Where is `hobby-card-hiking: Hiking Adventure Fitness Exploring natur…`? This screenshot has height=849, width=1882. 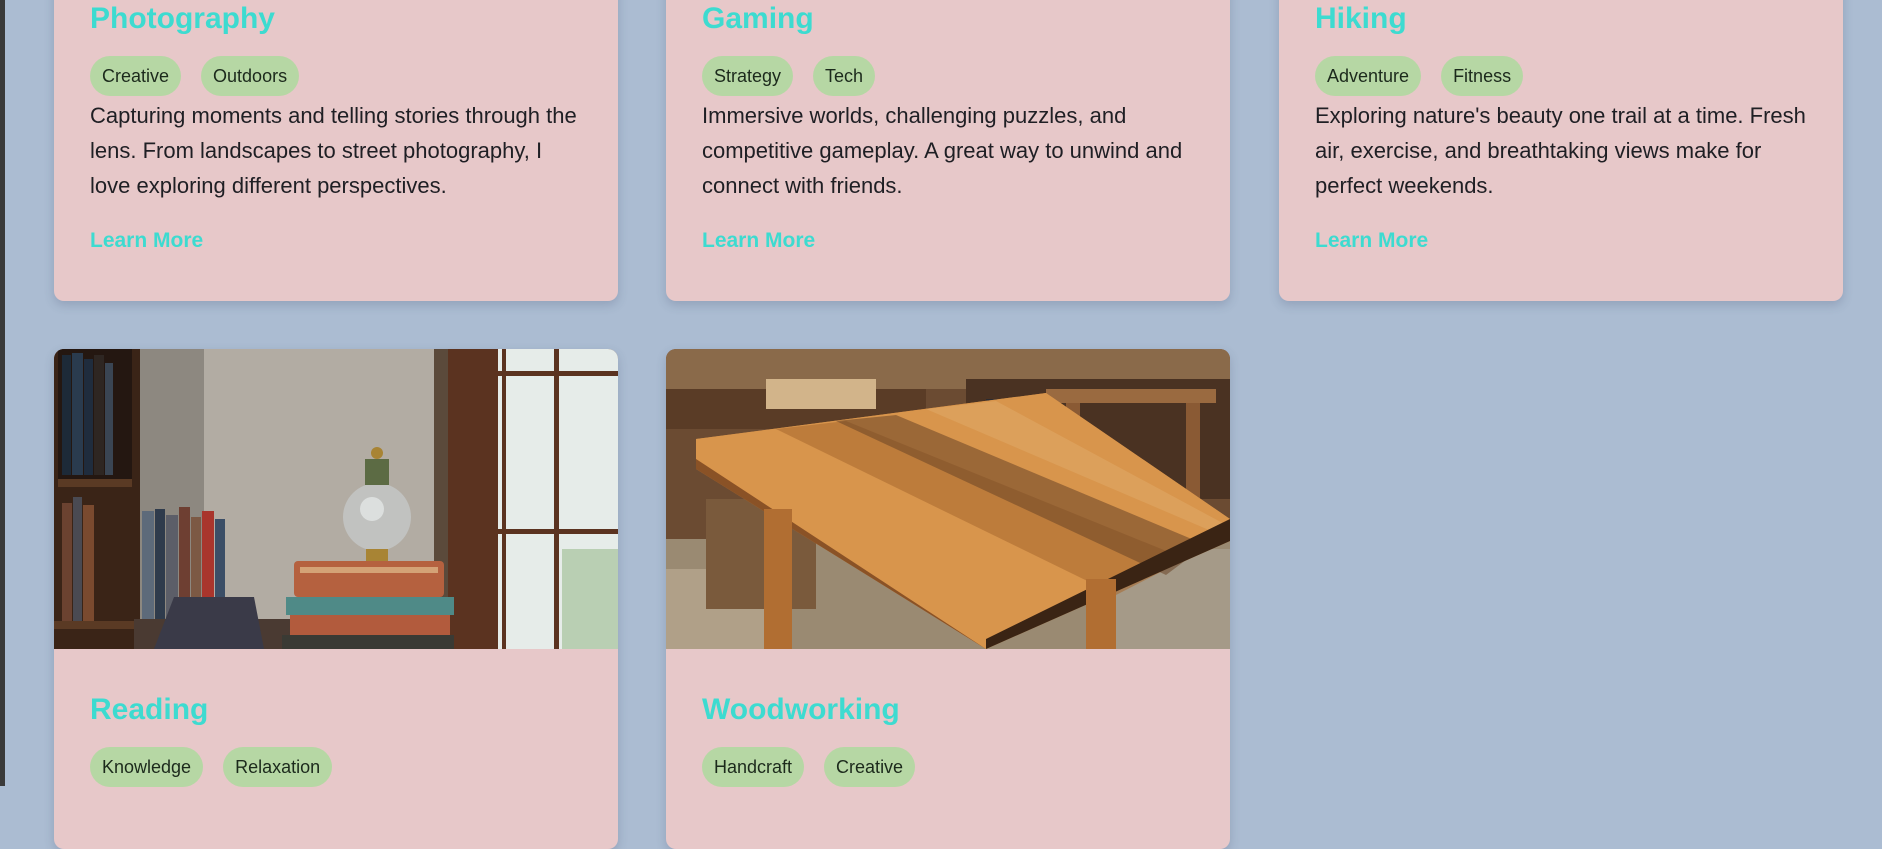 hobby-card-hiking: Hiking Adventure Fitness Exploring natur… is located at coordinates (1561, 150).